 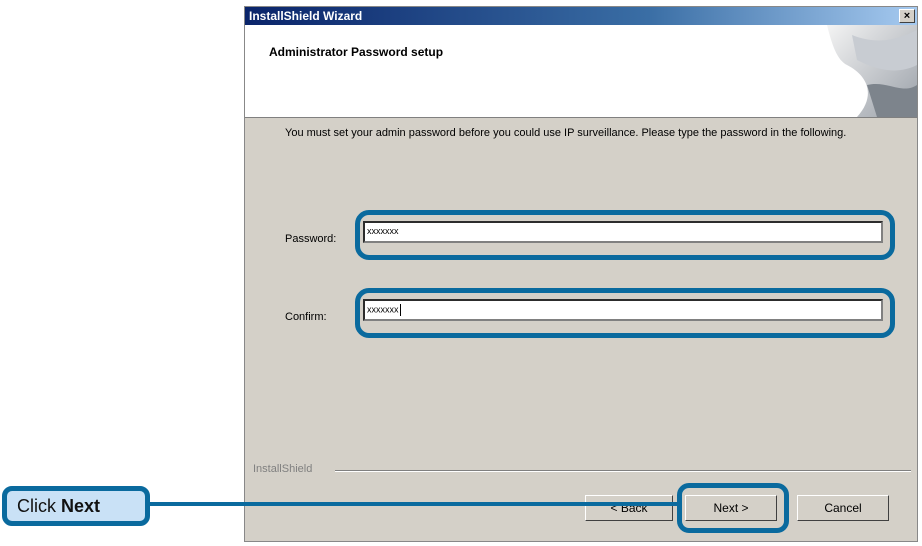 I want to click on installshield-brand: InstallShield, so click(x=283, y=469).